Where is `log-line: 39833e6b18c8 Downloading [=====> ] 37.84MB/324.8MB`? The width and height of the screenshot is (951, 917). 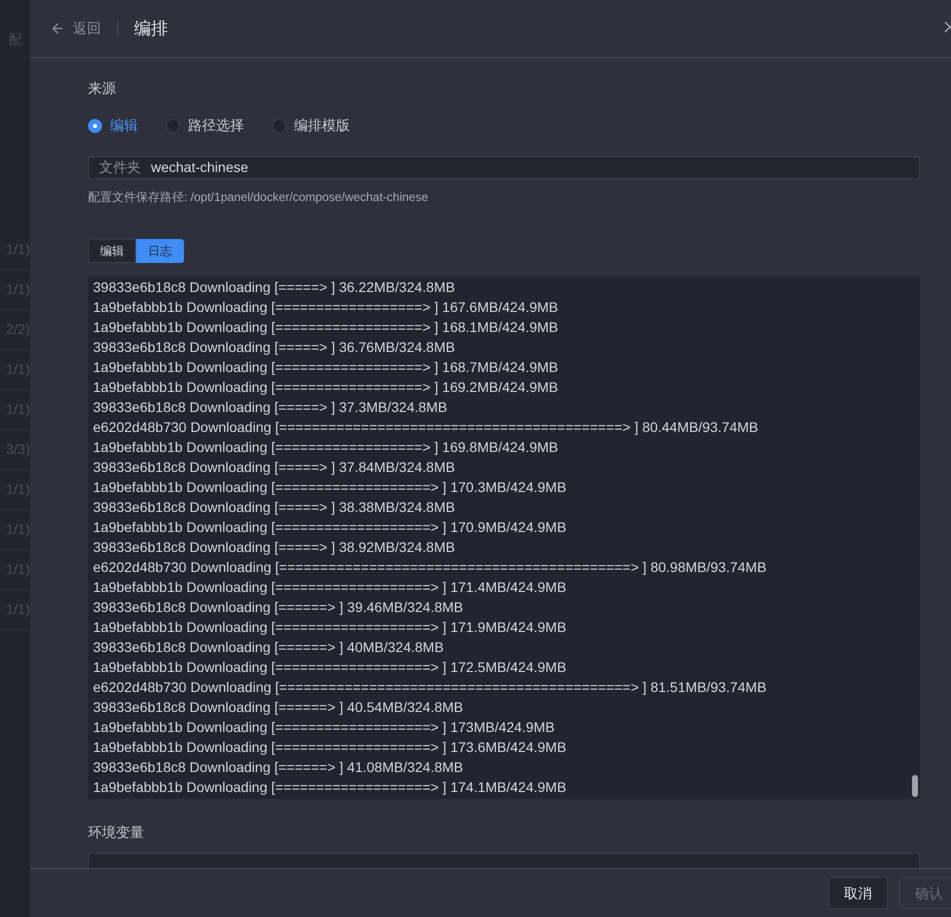 log-line: 39833e6b18c8 Downloading [=====> ] 37.84MB/324.8MB is located at coordinates (274, 467).